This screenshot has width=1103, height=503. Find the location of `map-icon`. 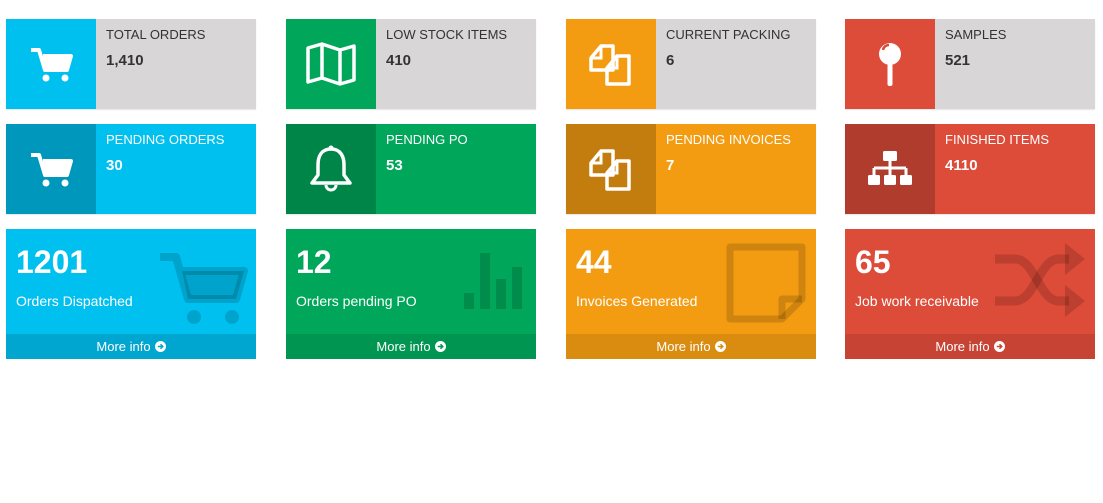

map-icon is located at coordinates (331, 64).